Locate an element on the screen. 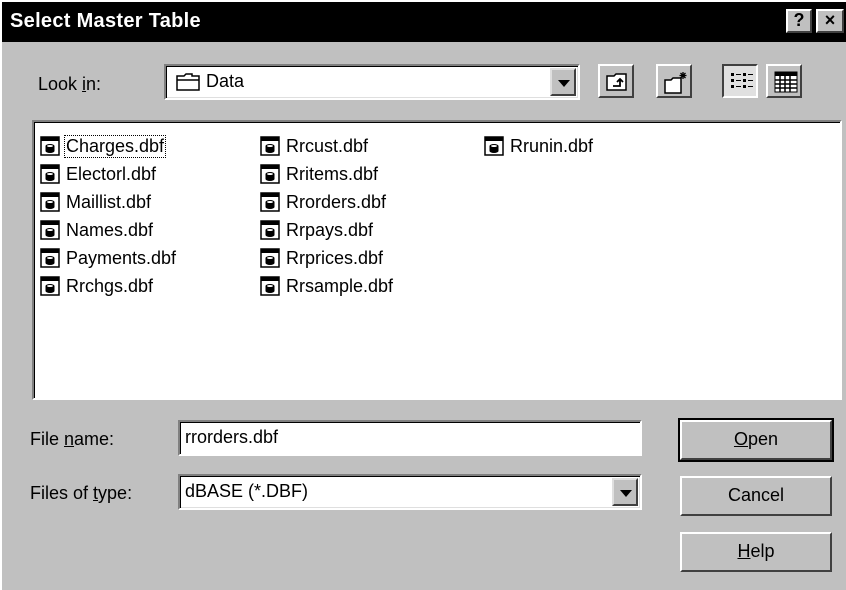 The image size is (846, 590). list-item: Rrpays.dbf is located at coordinates (327, 230).